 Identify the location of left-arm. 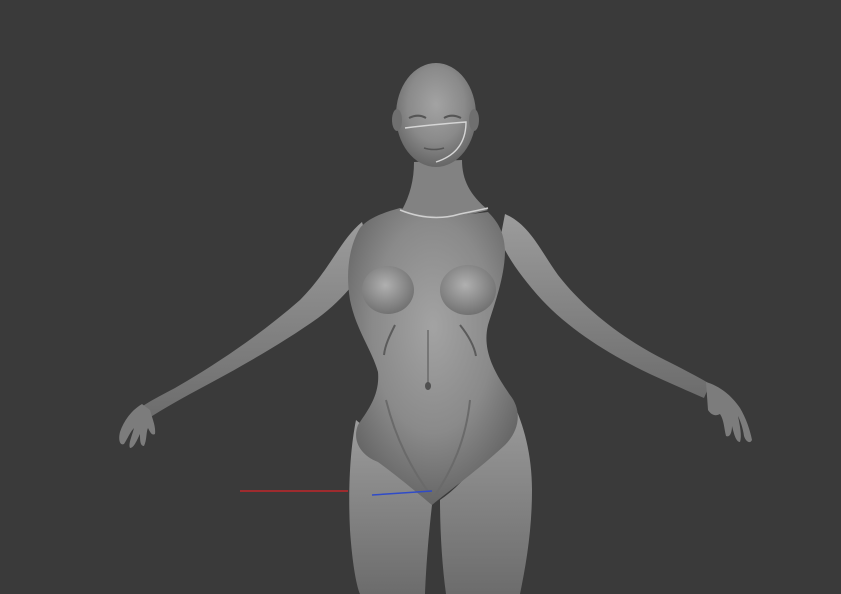
(256, 321).